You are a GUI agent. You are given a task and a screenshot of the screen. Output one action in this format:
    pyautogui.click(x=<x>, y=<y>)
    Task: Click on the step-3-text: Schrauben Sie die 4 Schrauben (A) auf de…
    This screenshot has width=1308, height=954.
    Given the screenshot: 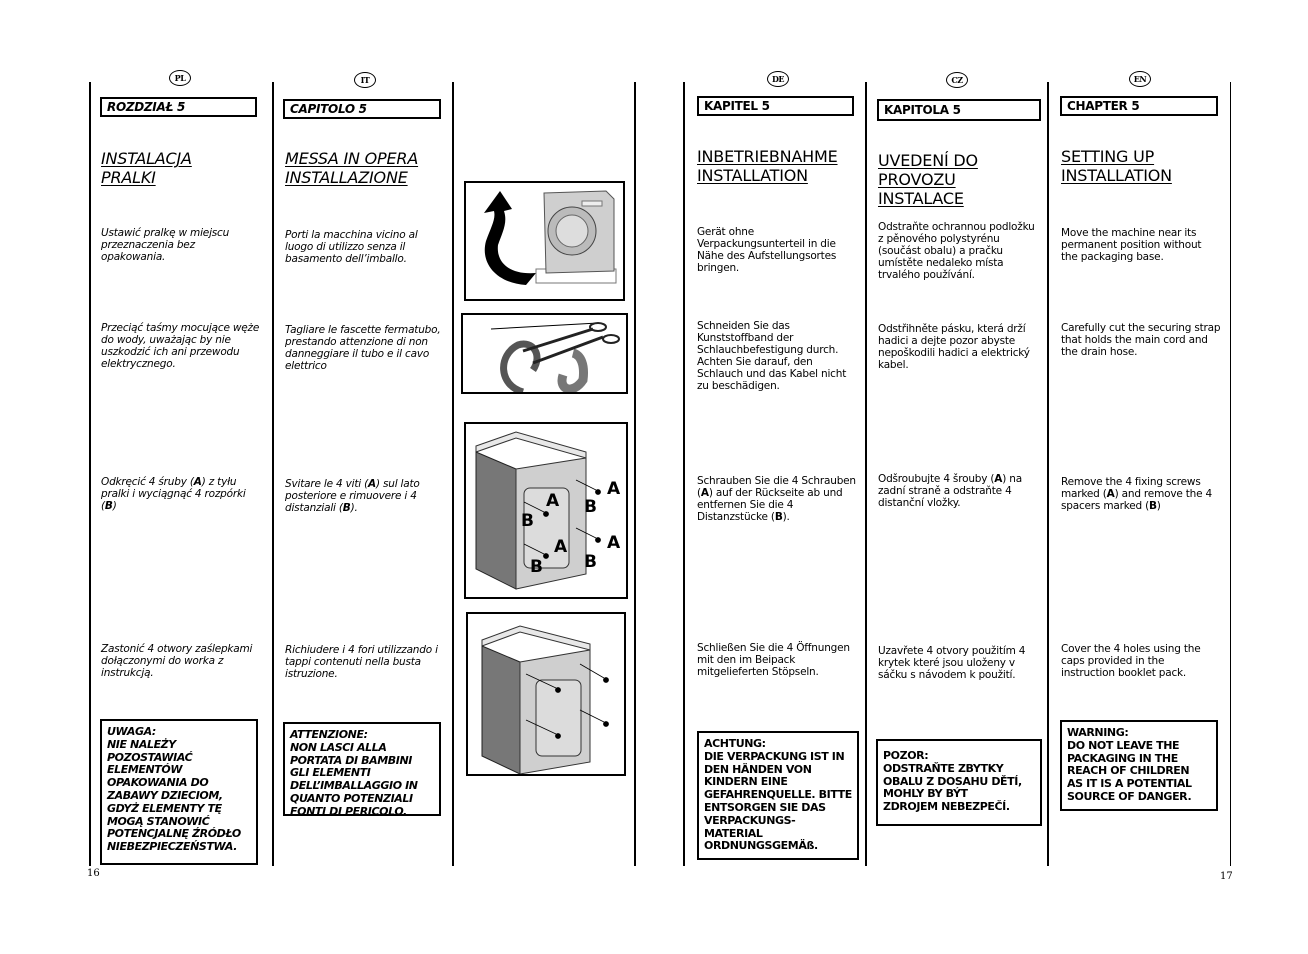 What is the action you would take?
    pyautogui.click(x=776, y=499)
    